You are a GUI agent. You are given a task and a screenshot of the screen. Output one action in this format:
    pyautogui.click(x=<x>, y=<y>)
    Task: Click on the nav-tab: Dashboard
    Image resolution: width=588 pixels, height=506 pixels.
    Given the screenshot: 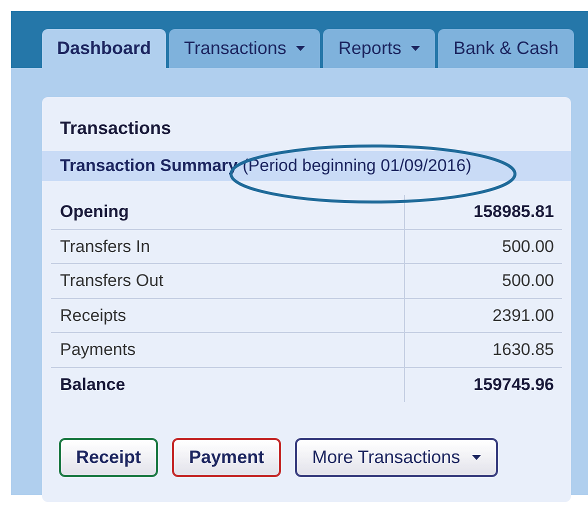 What is the action you would take?
    pyautogui.click(x=104, y=48)
    